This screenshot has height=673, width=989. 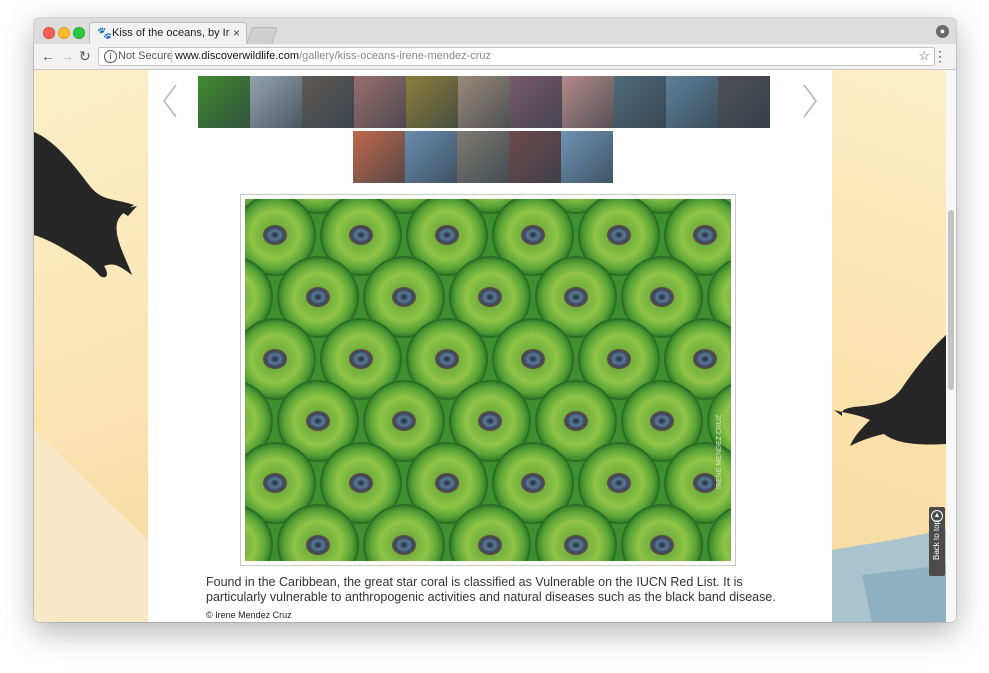 What do you see at coordinates (67, 56) in the screenshot?
I see `forward-arrow-icon: →` at bounding box center [67, 56].